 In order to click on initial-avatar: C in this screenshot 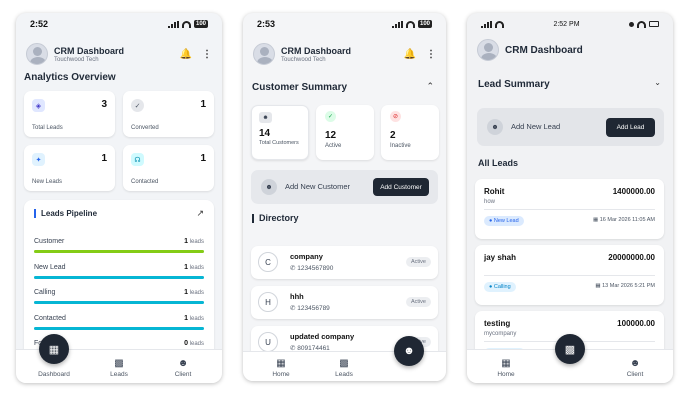, I will do `click(268, 262)`.